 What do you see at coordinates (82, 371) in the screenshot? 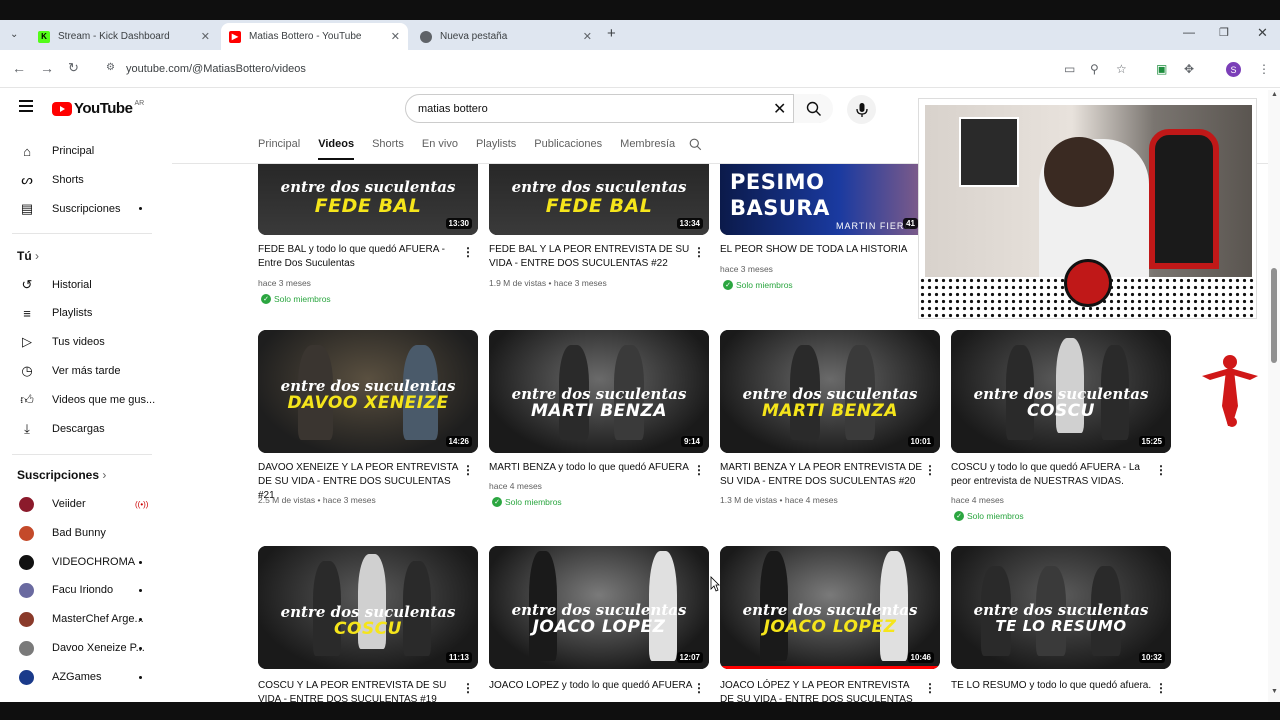
I see `sidebar-item-watch-later: ◷ Ver más tarde` at bounding box center [82, 371].